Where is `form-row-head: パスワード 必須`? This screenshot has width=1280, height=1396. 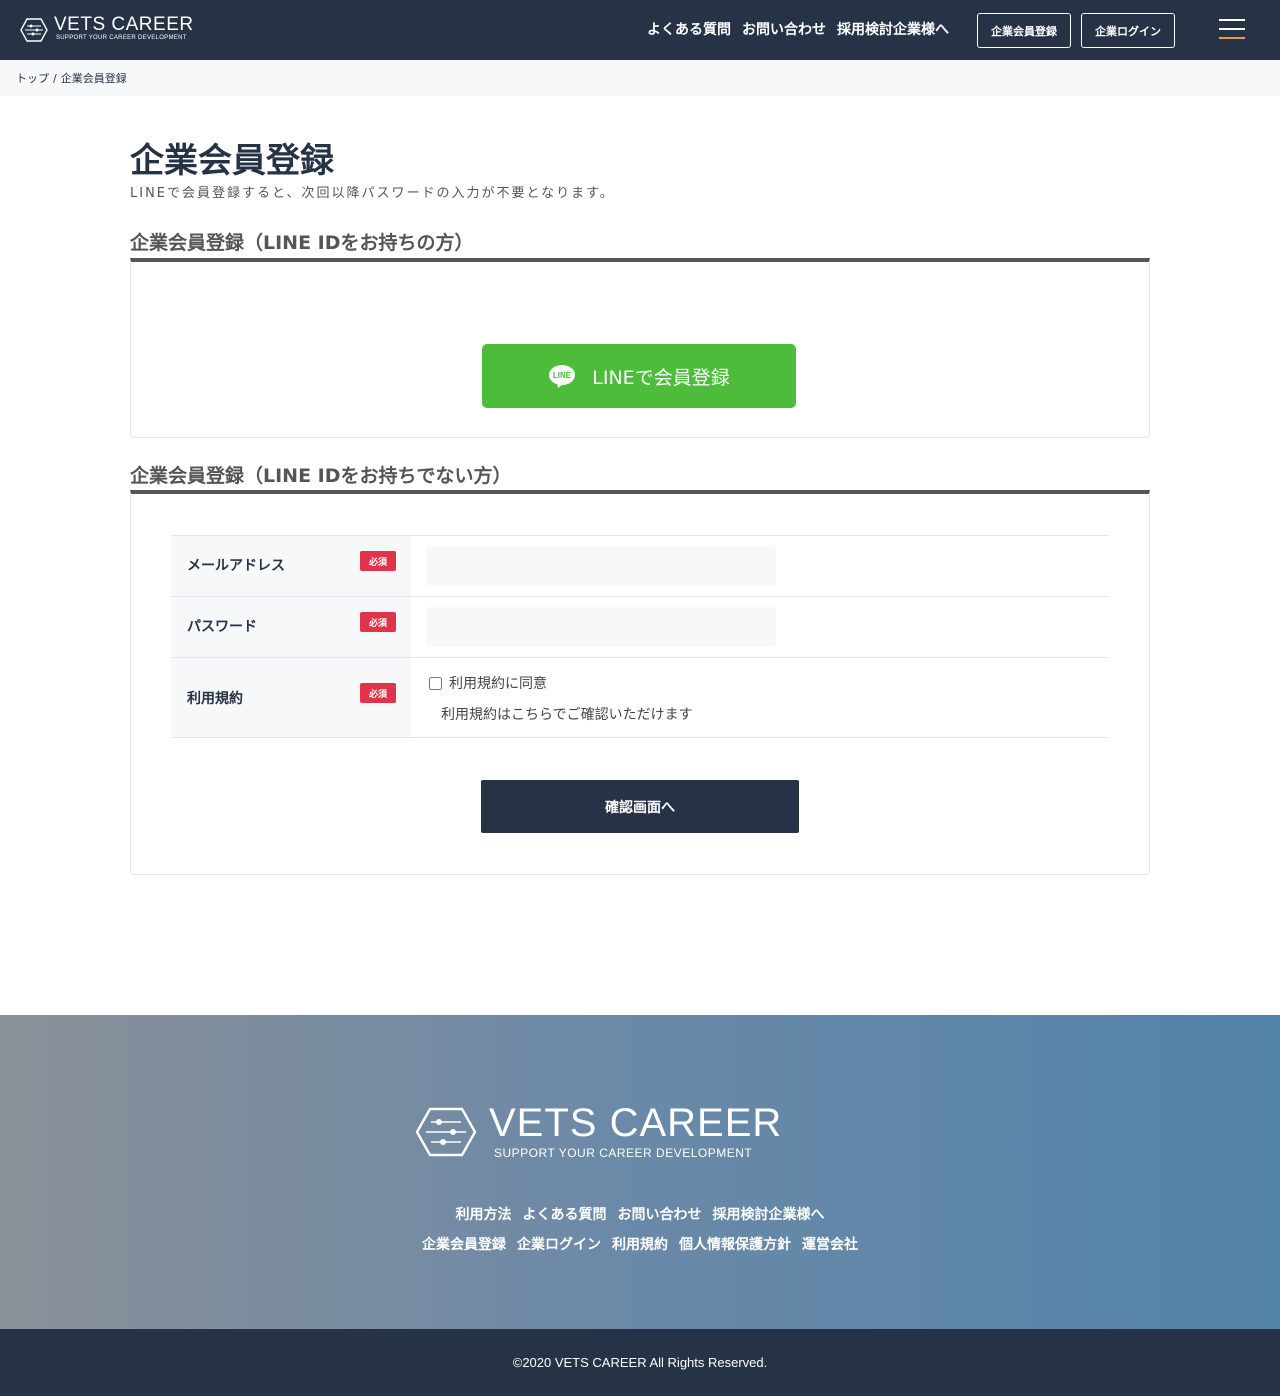 form-row-head: パスワード 必須 is located at coordinates (291, 627).